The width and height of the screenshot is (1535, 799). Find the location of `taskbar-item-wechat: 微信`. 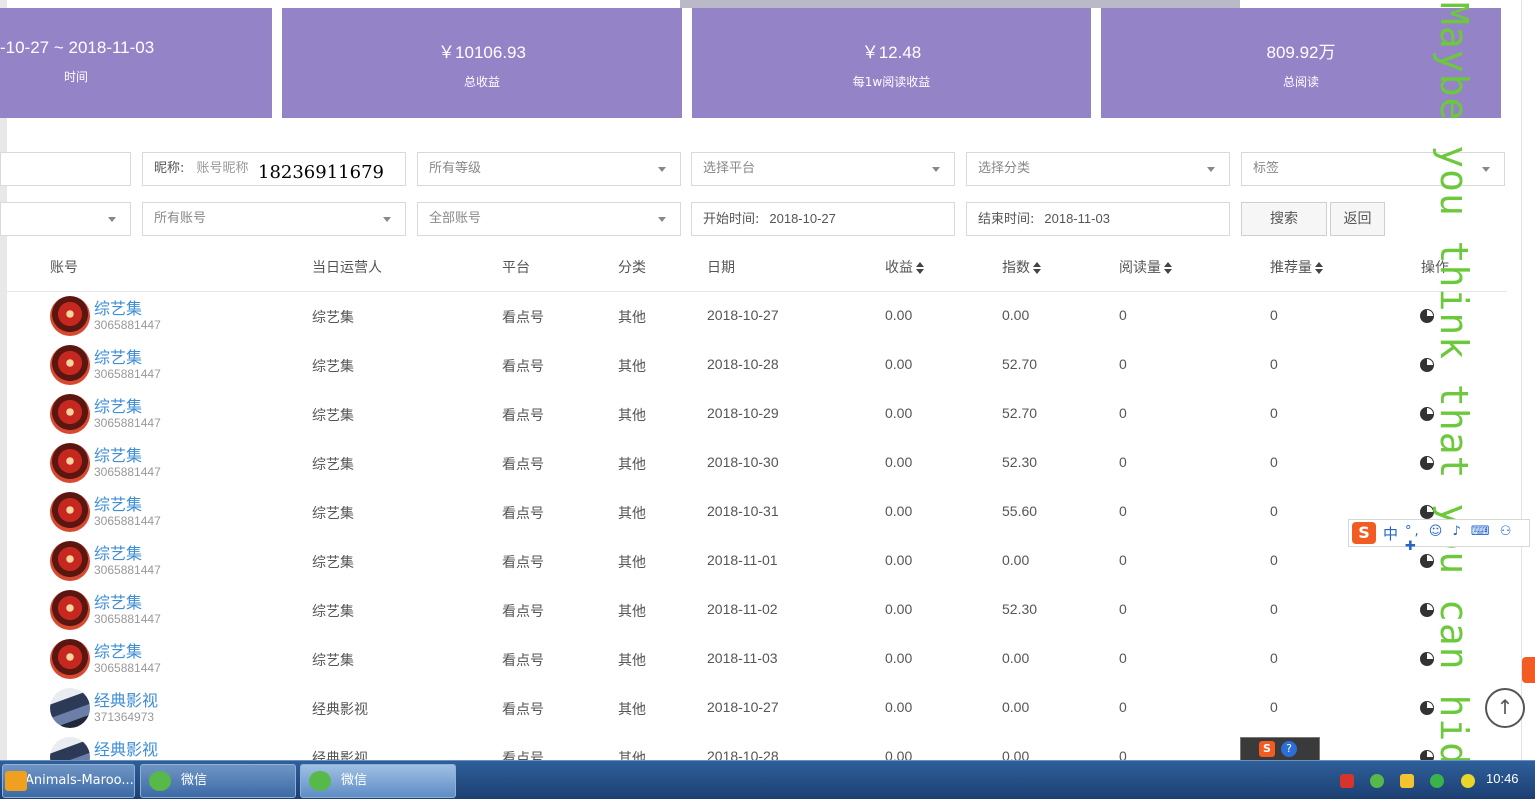

taskbar-item-wechat: 微信 is located at coordinates (218, 781).